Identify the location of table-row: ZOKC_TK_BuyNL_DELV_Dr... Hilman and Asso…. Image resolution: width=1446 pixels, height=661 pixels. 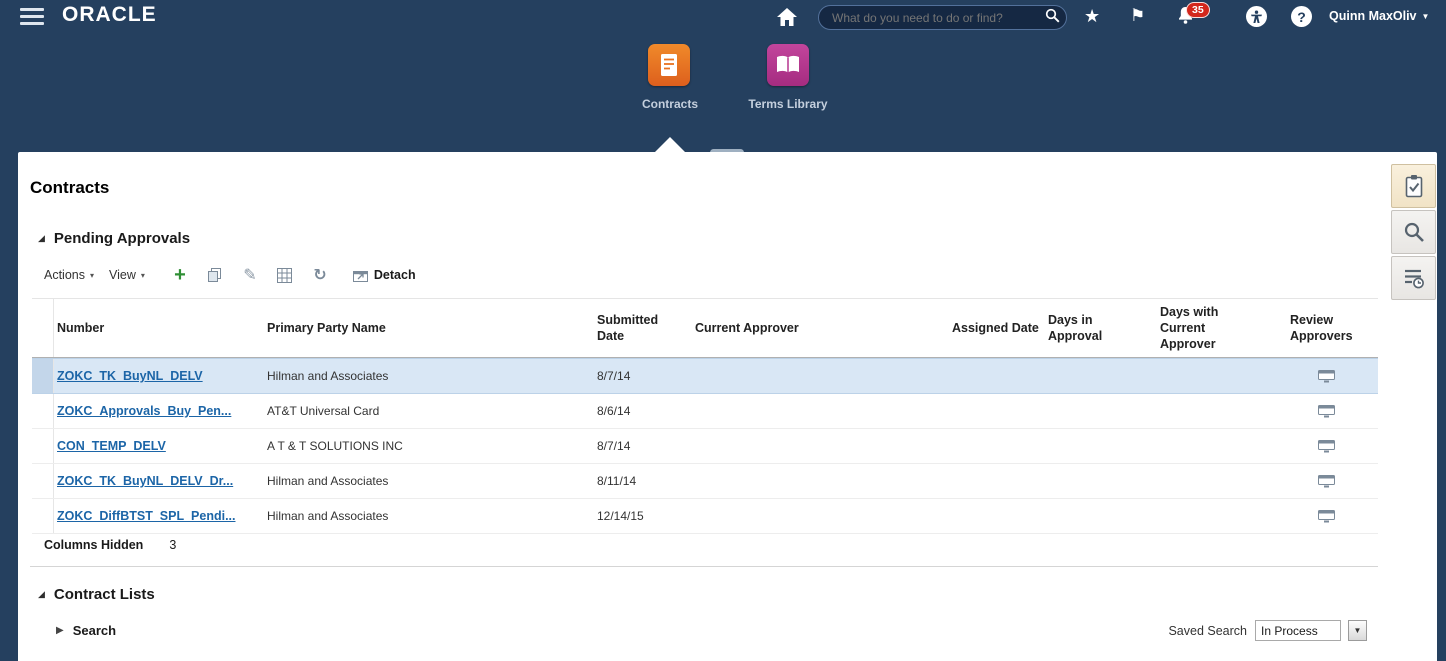
(705, 481).